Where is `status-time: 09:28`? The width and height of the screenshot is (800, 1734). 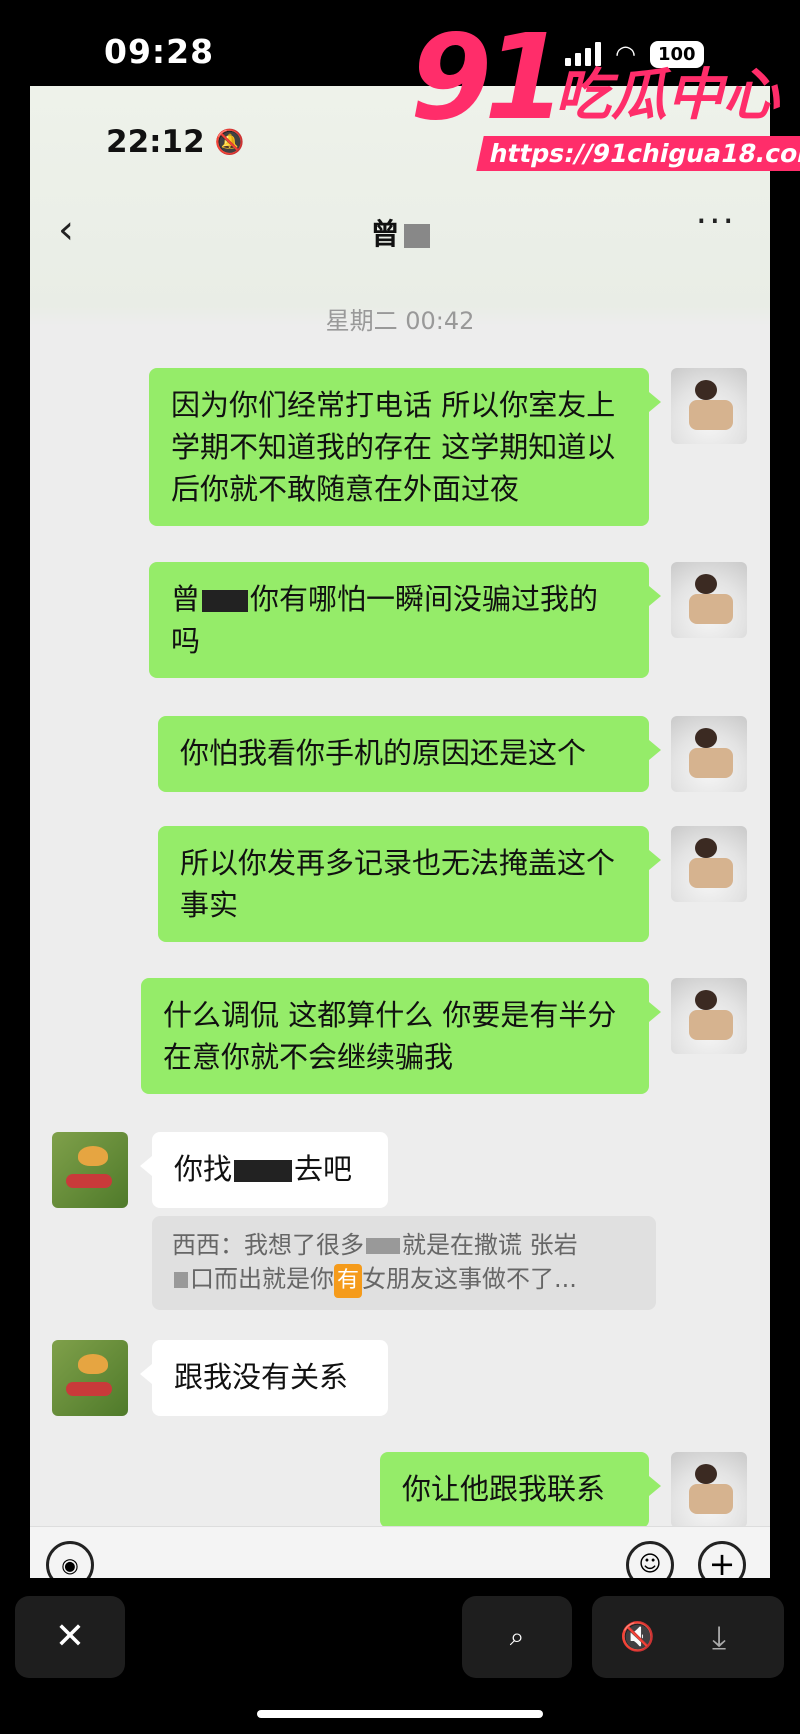
status-time: 09:28 is located at coordinates (159, 51).